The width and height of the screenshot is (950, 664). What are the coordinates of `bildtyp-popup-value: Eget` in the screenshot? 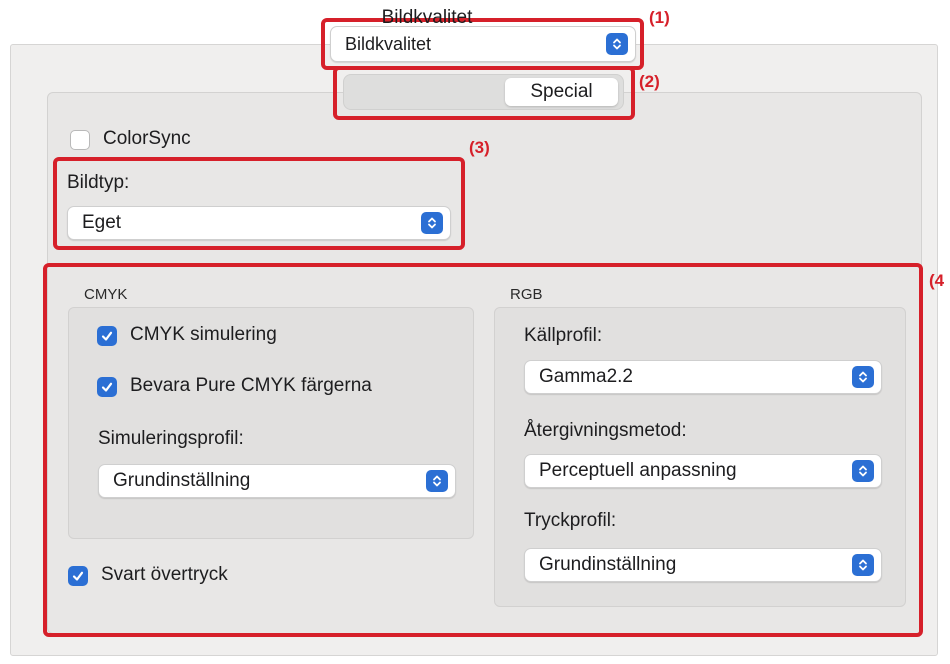 It's located at (102, 222).